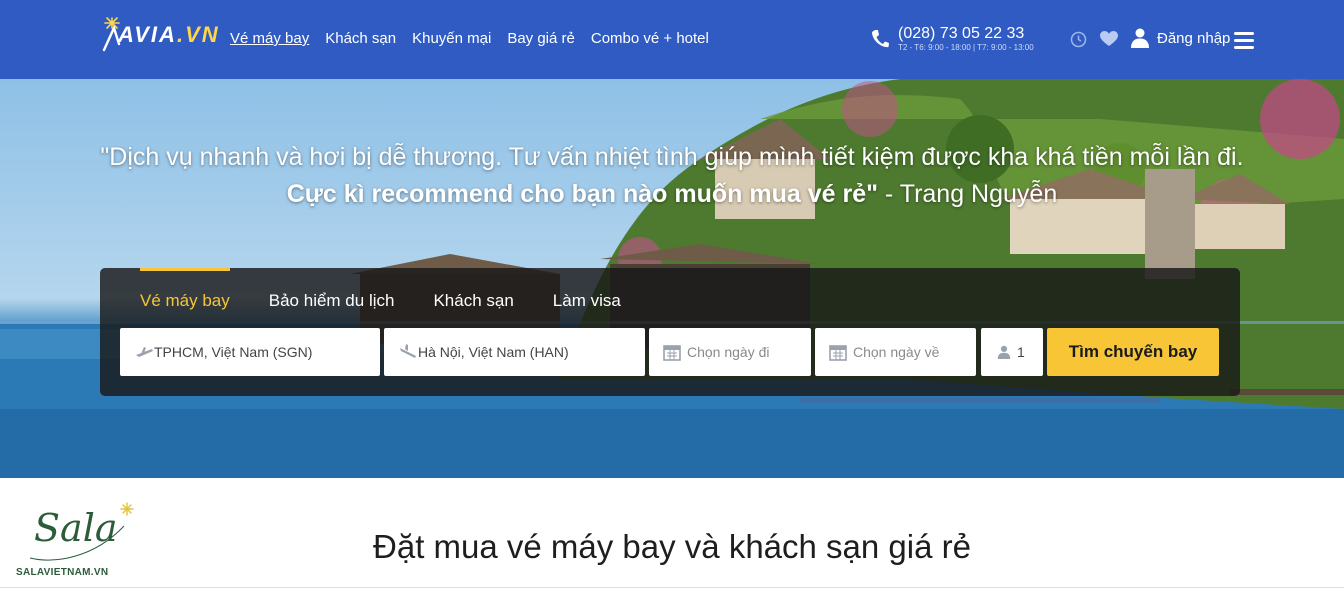 The image size is (1344, 589). I want to click on nav-promotions: Khuyến mại, so click(451, 38).